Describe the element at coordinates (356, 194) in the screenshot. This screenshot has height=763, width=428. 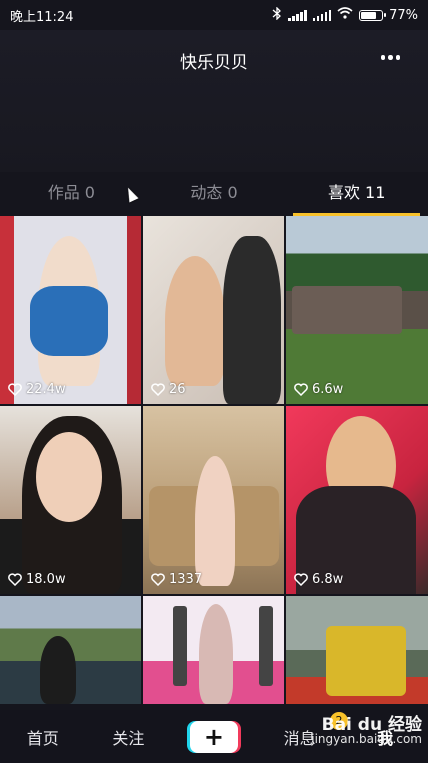
I see `tab-likes: 喜欢 11` at that location.